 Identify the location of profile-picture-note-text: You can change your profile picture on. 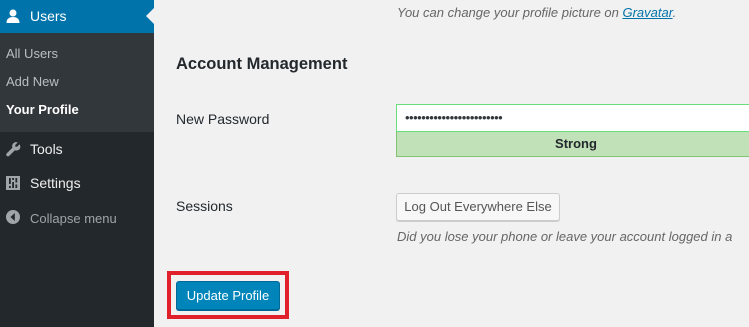
(510, 12).